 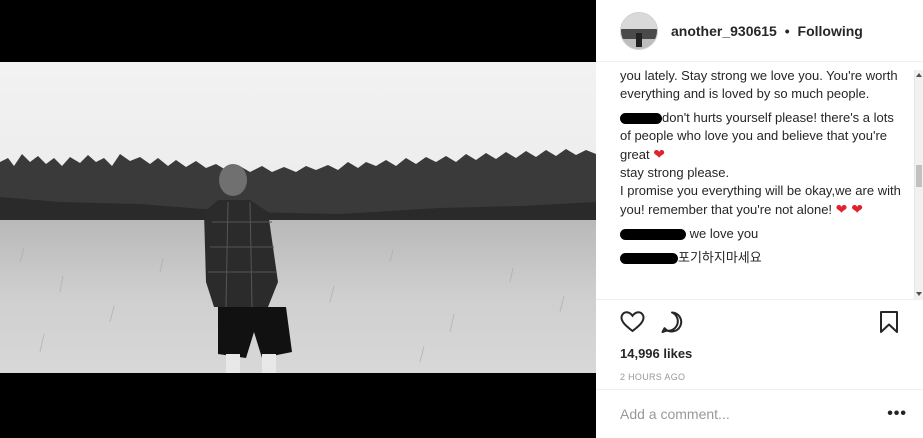 I want to click on action-icons-row, so click(x=759, y=324).